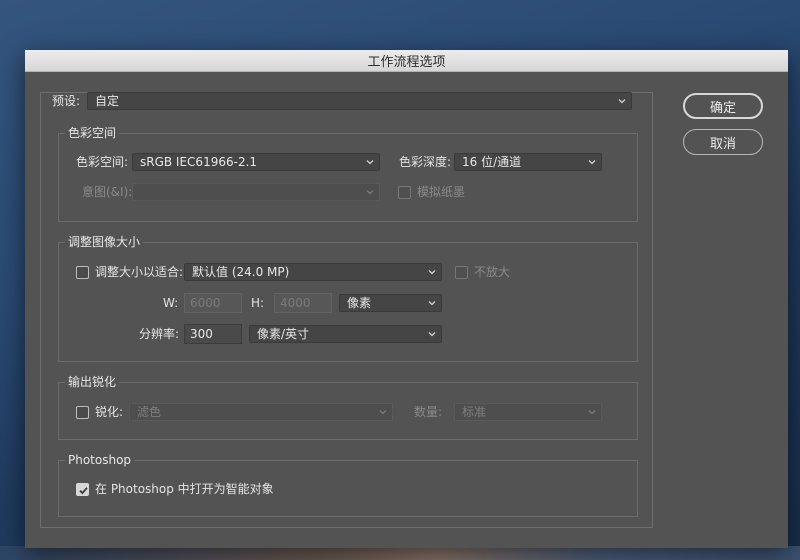 This screenshot has height=560, width=800. Describe the element at coordinates (359, 303) in the screenshot. I see `size-unit-select-value: 像素` at that location.